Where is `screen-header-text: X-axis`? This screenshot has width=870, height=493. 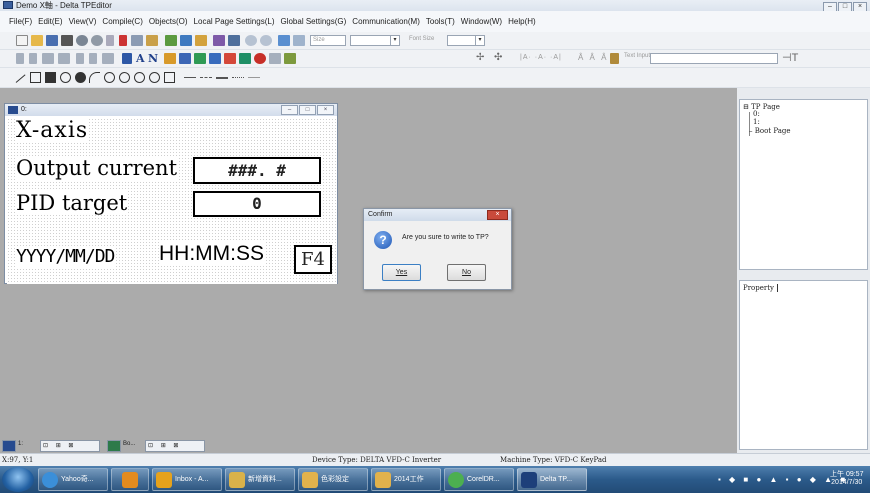
screen-header-text: X-axis is located at coordinates (52, 130).